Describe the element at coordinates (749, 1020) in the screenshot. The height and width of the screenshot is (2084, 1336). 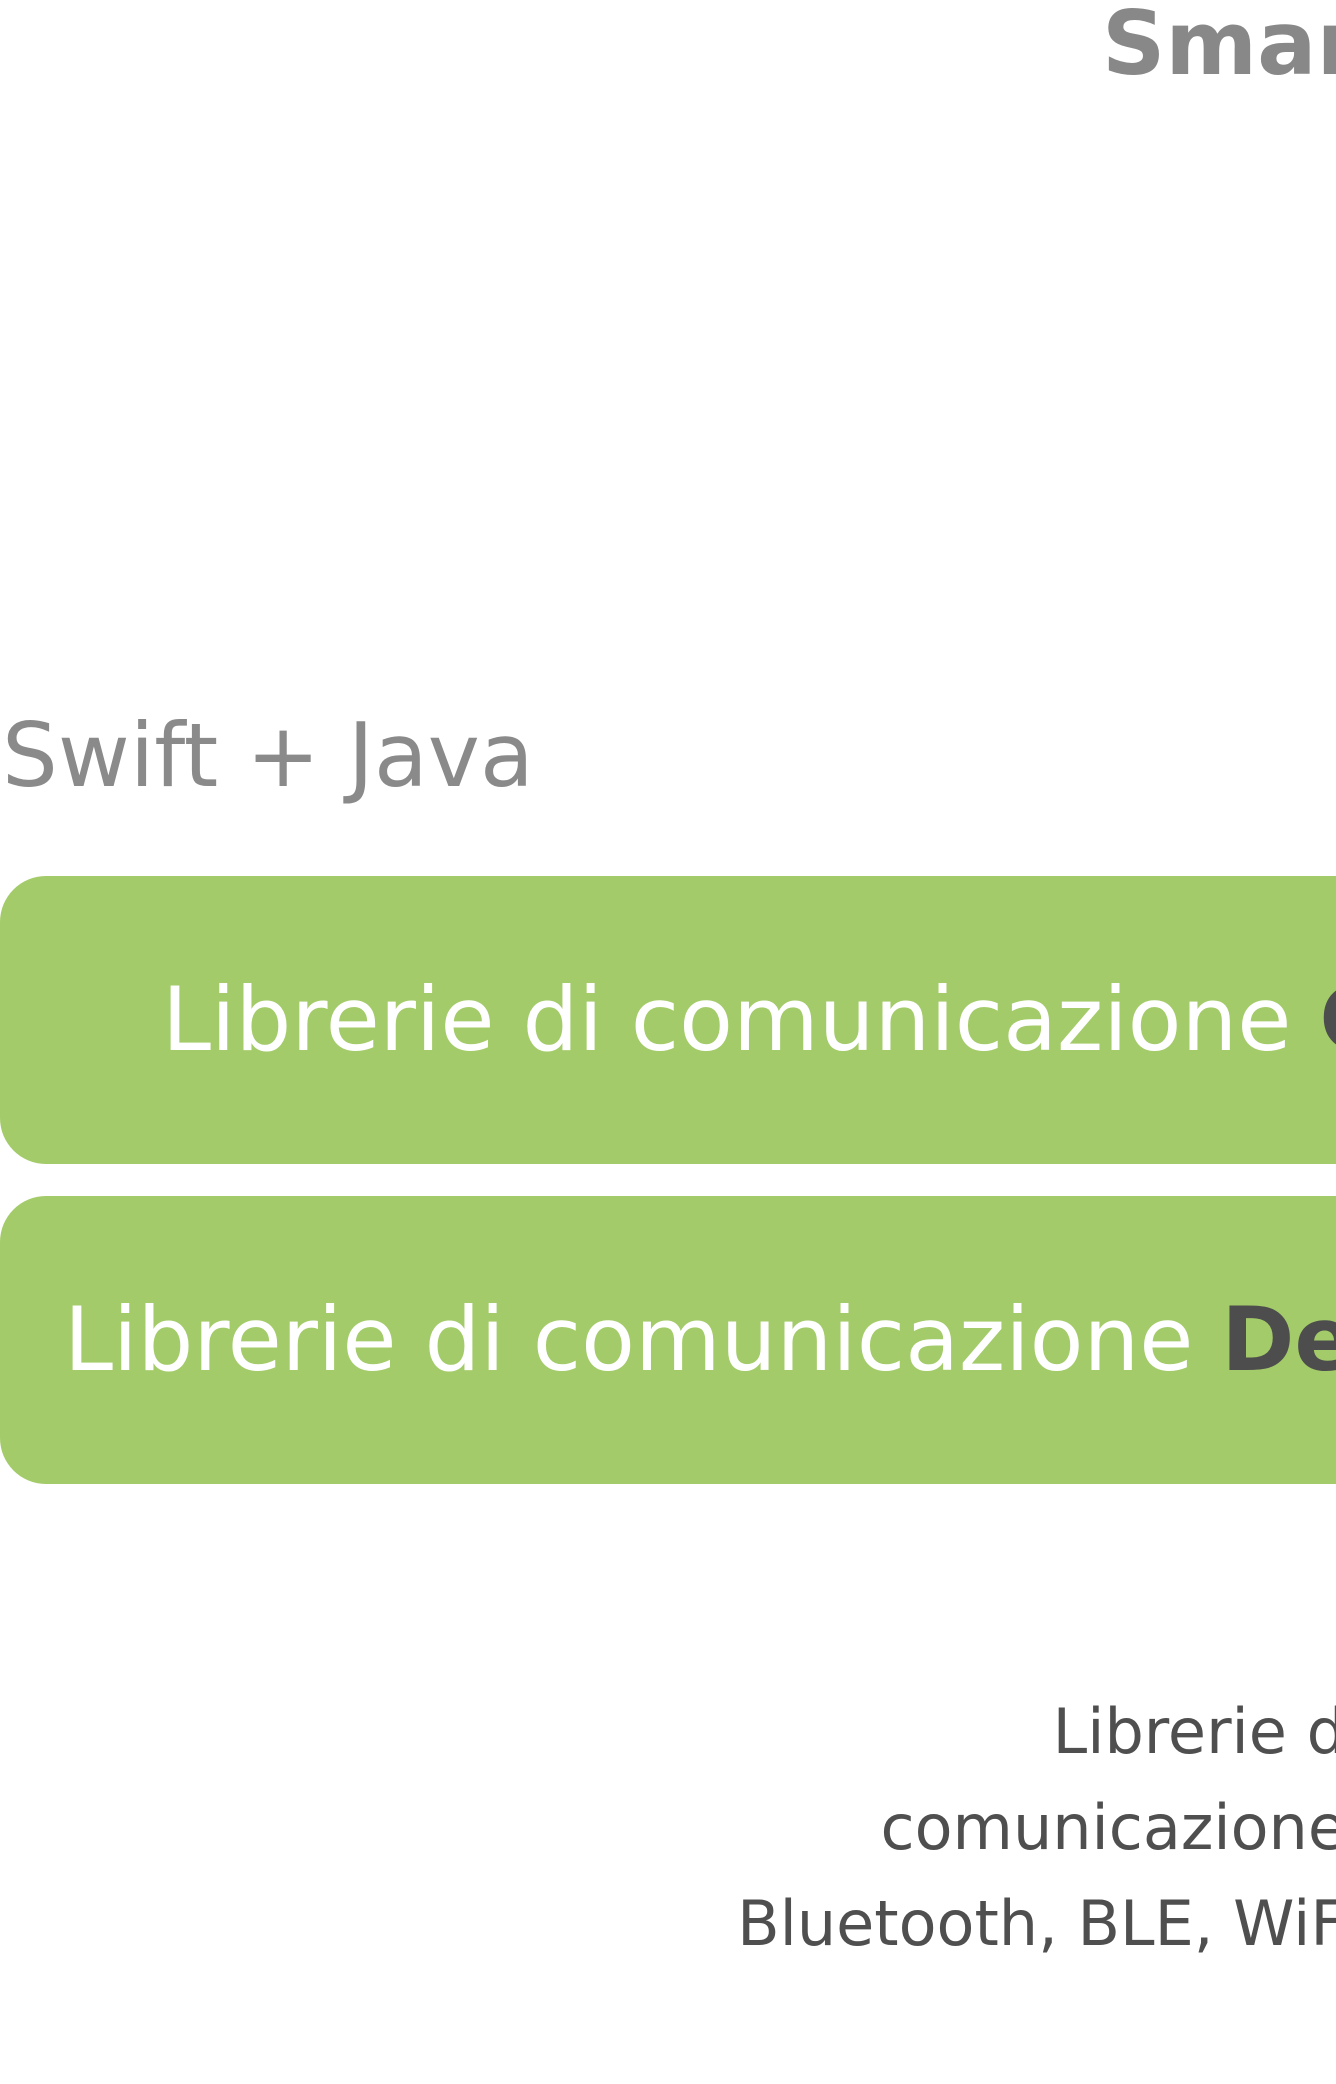
I see `cloud-library-label: Librerie di comunicazione Cl` at that location.